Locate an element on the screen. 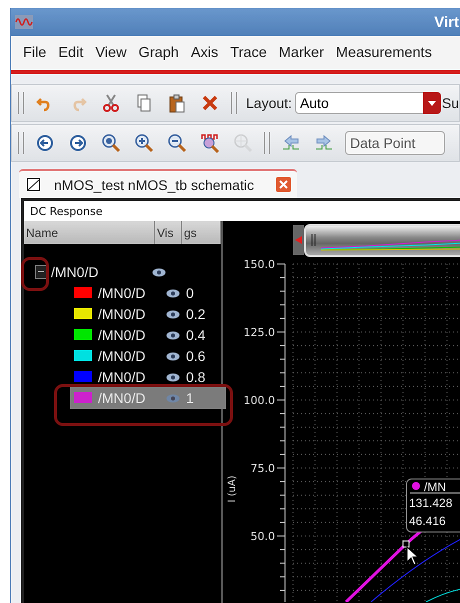 Image resolution: width=460 pixels, height=603 pixels. gs-value: 0.6 is located at coordinates (196, 356).